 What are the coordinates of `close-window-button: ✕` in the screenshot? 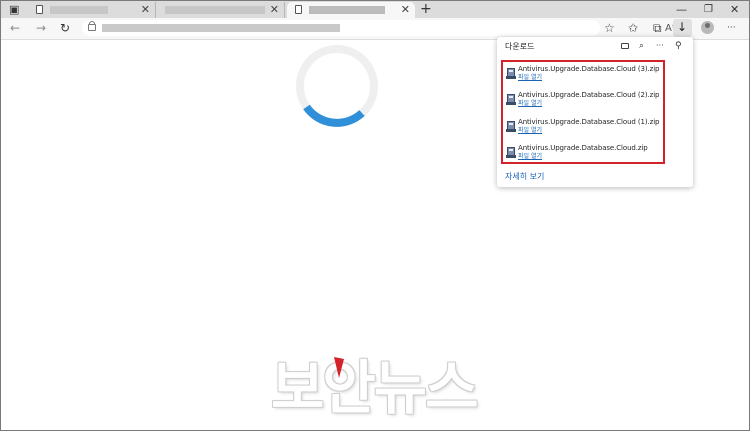 It's located at (734, 9).